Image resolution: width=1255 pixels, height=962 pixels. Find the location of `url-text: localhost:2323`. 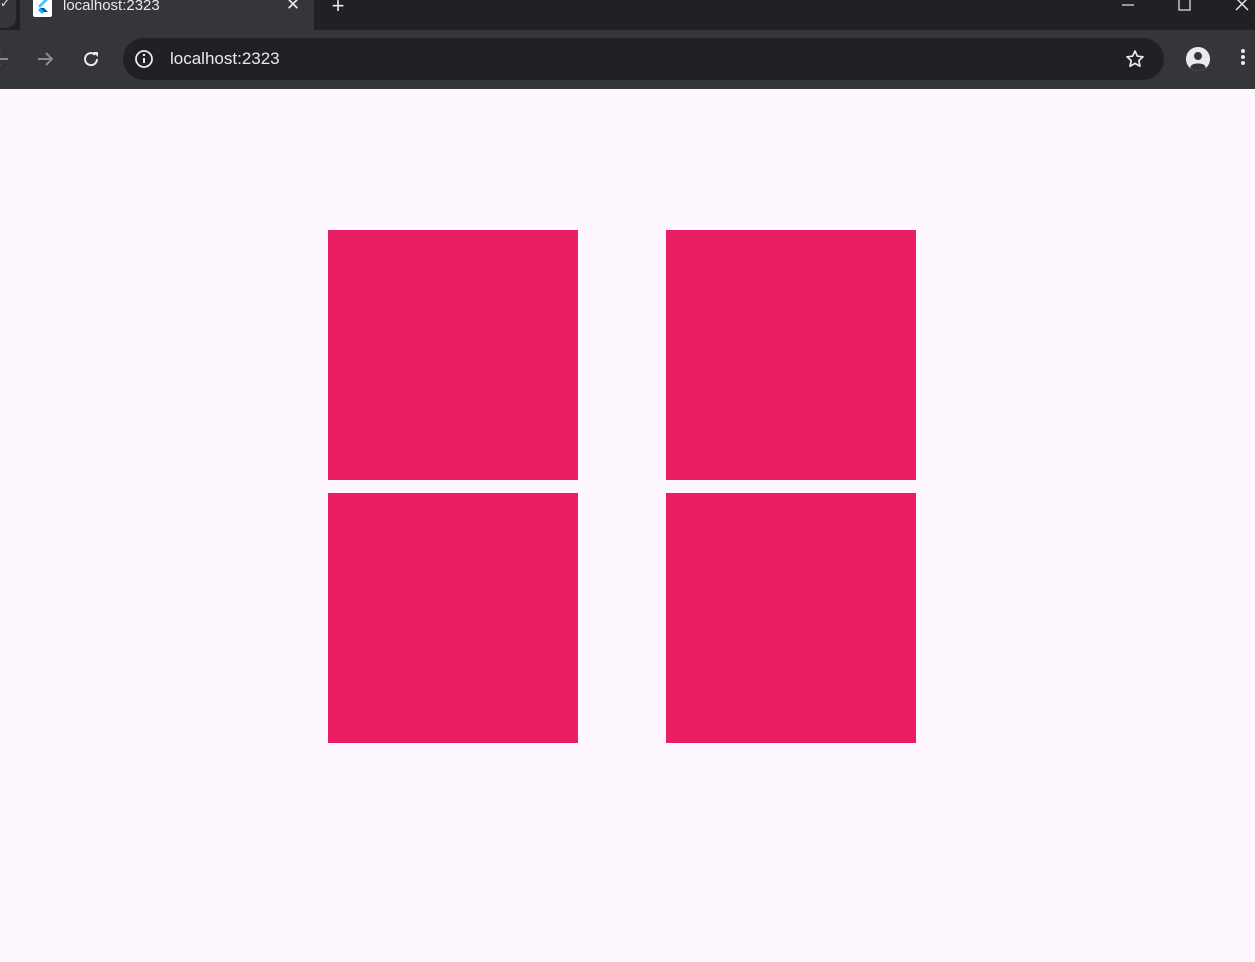

url-text: localhost:2323 is located at coordinates (225, 59).